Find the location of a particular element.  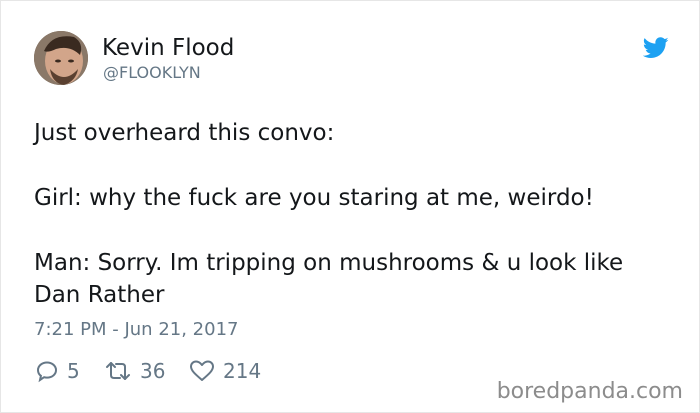

retweet-button: 36 is located at coordinates (134, 371).